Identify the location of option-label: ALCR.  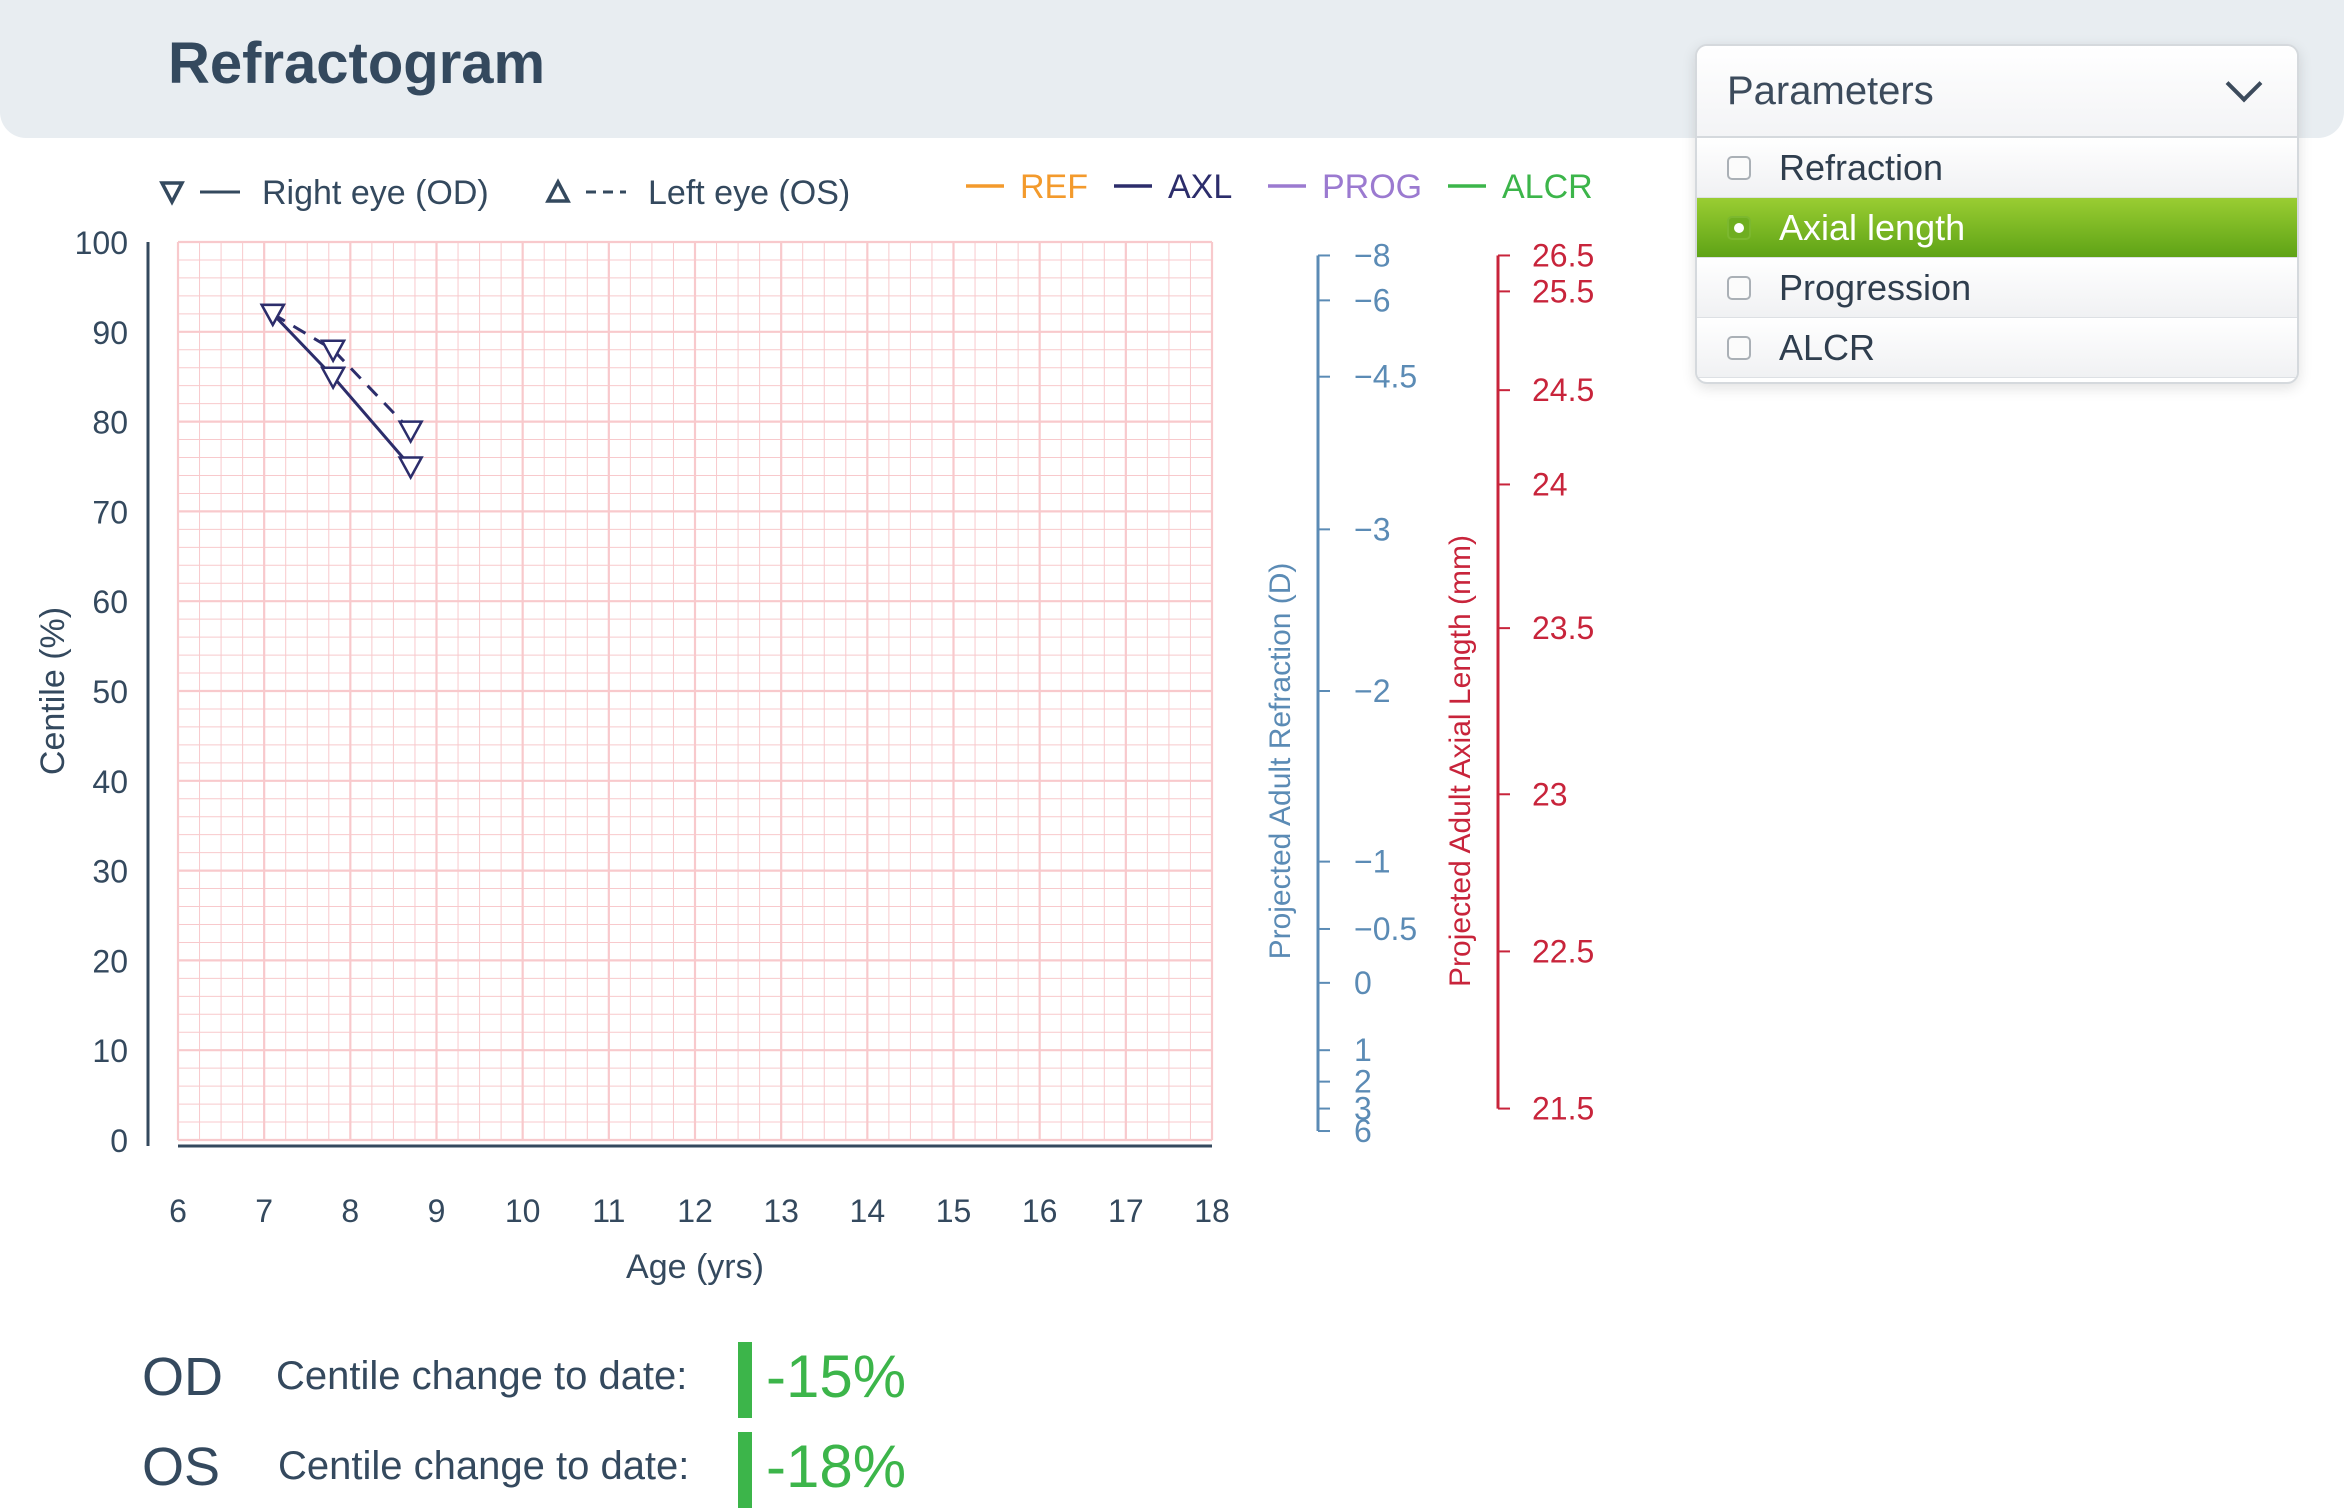
(1827, 347).